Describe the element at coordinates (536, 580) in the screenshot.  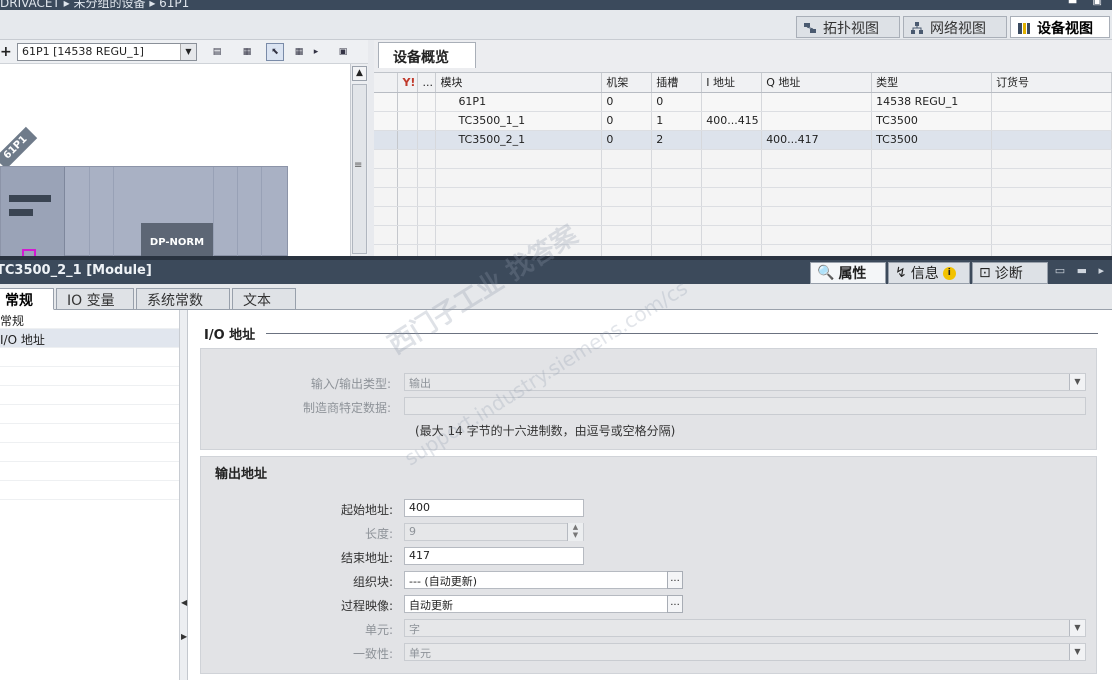
I see `org-block-input: --- (自动更新)` at that location.